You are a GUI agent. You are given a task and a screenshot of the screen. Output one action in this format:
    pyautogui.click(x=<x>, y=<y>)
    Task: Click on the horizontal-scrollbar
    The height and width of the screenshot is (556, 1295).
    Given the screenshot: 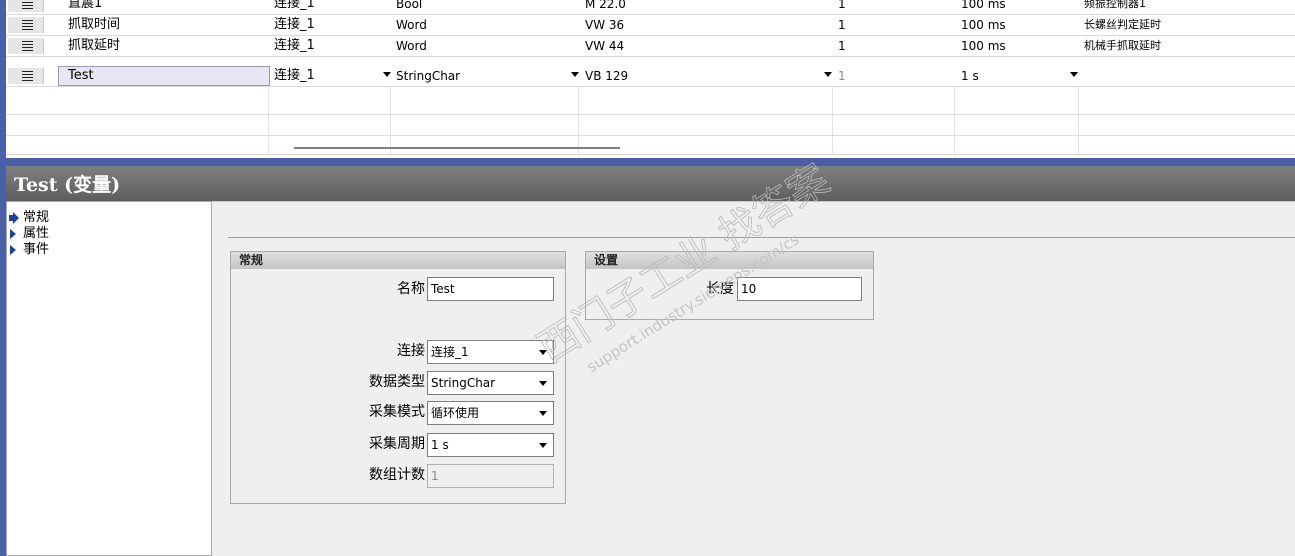 What is the action you would take?
    pyautogui.click(x=457, y=148)
    